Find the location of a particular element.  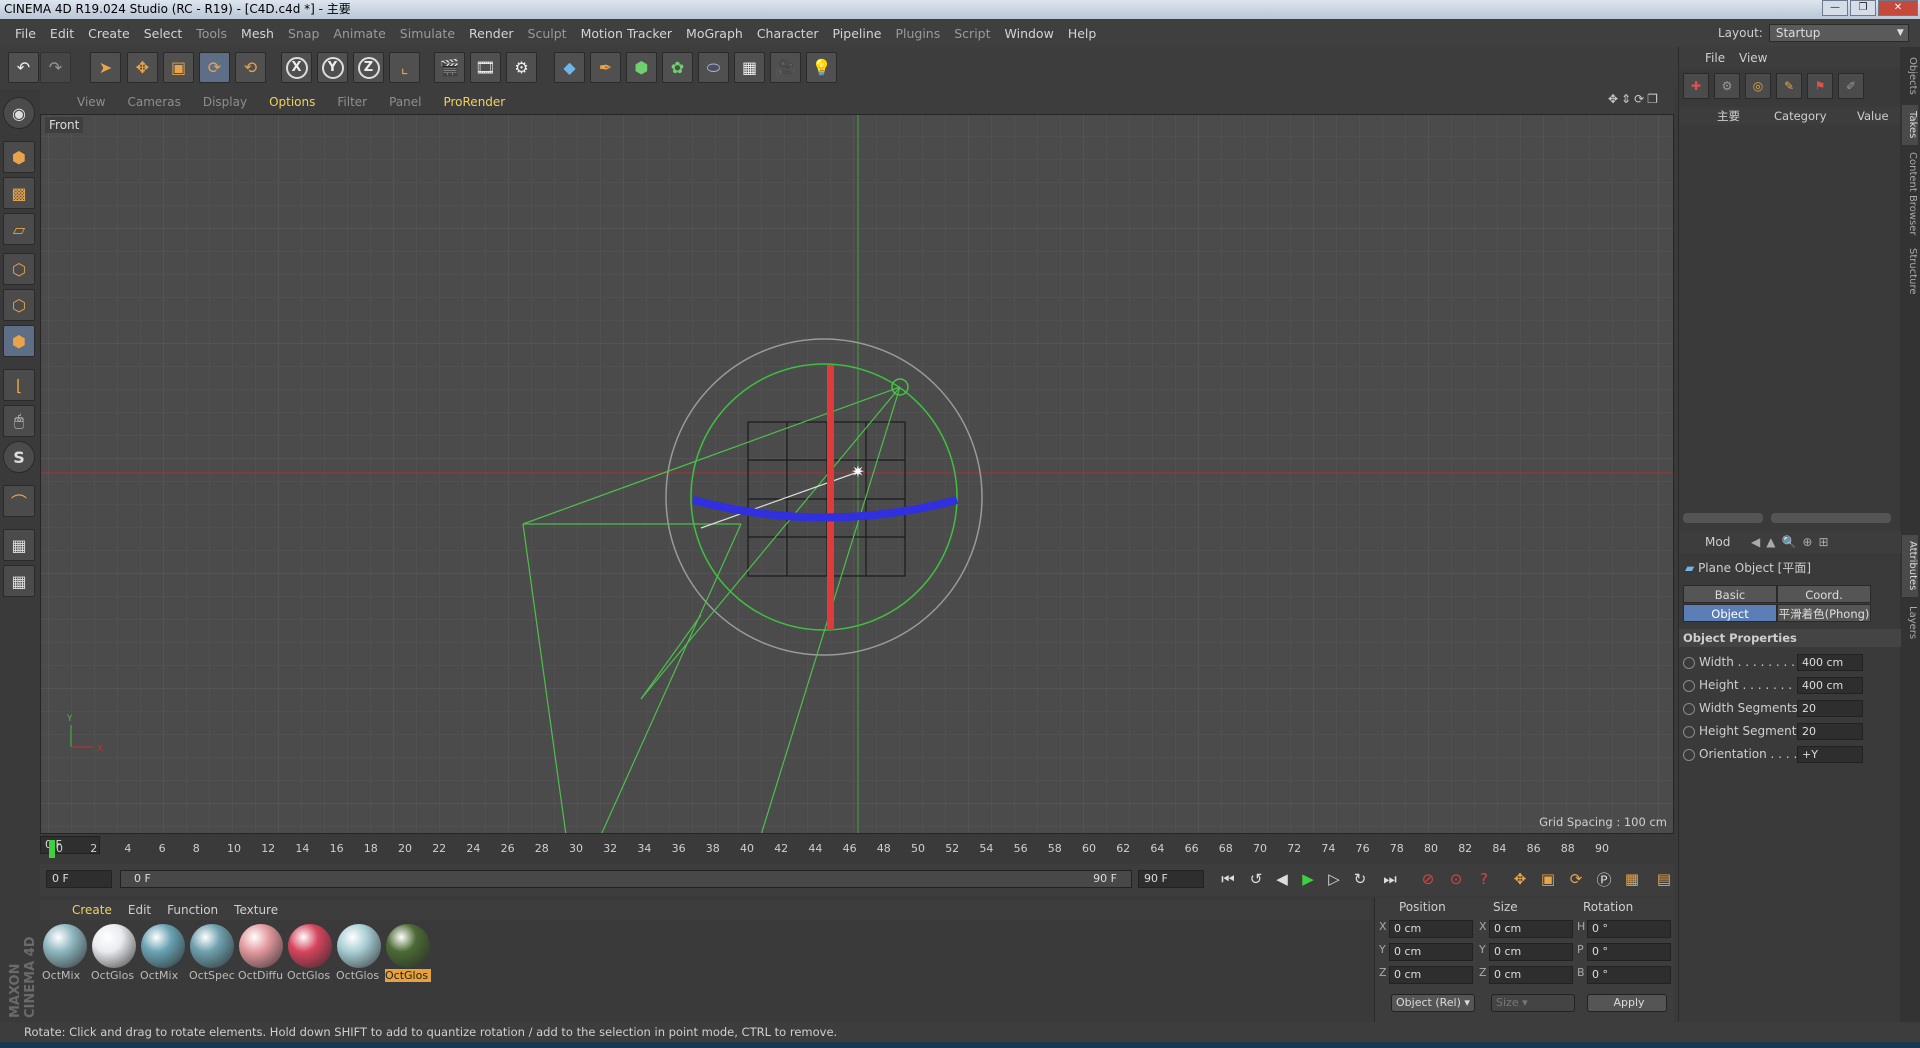

record-button: ⊘ is located at coordinates (1428, 879).